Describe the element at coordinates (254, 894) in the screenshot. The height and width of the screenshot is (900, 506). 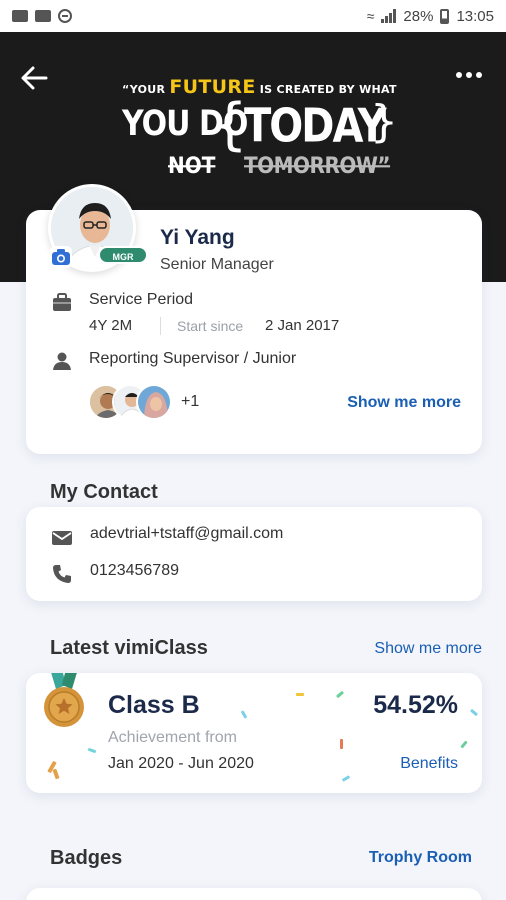
I see `badges-card` at that location.